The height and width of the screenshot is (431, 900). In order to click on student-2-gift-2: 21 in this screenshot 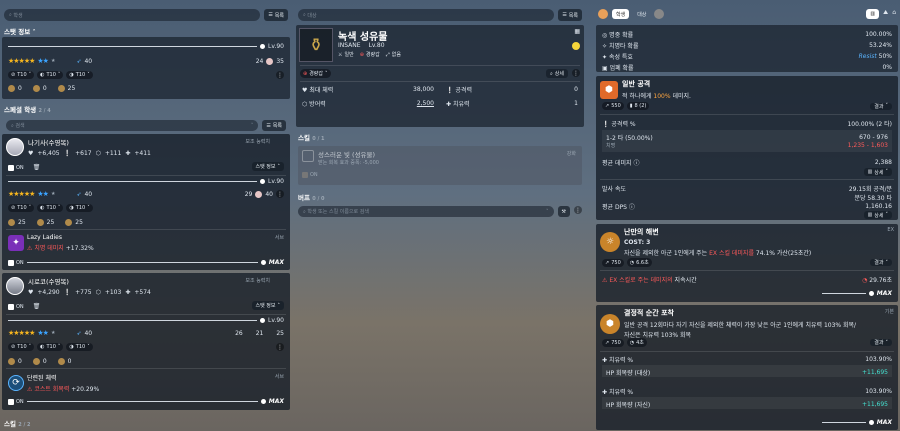, I will do `click(260, 333)`.